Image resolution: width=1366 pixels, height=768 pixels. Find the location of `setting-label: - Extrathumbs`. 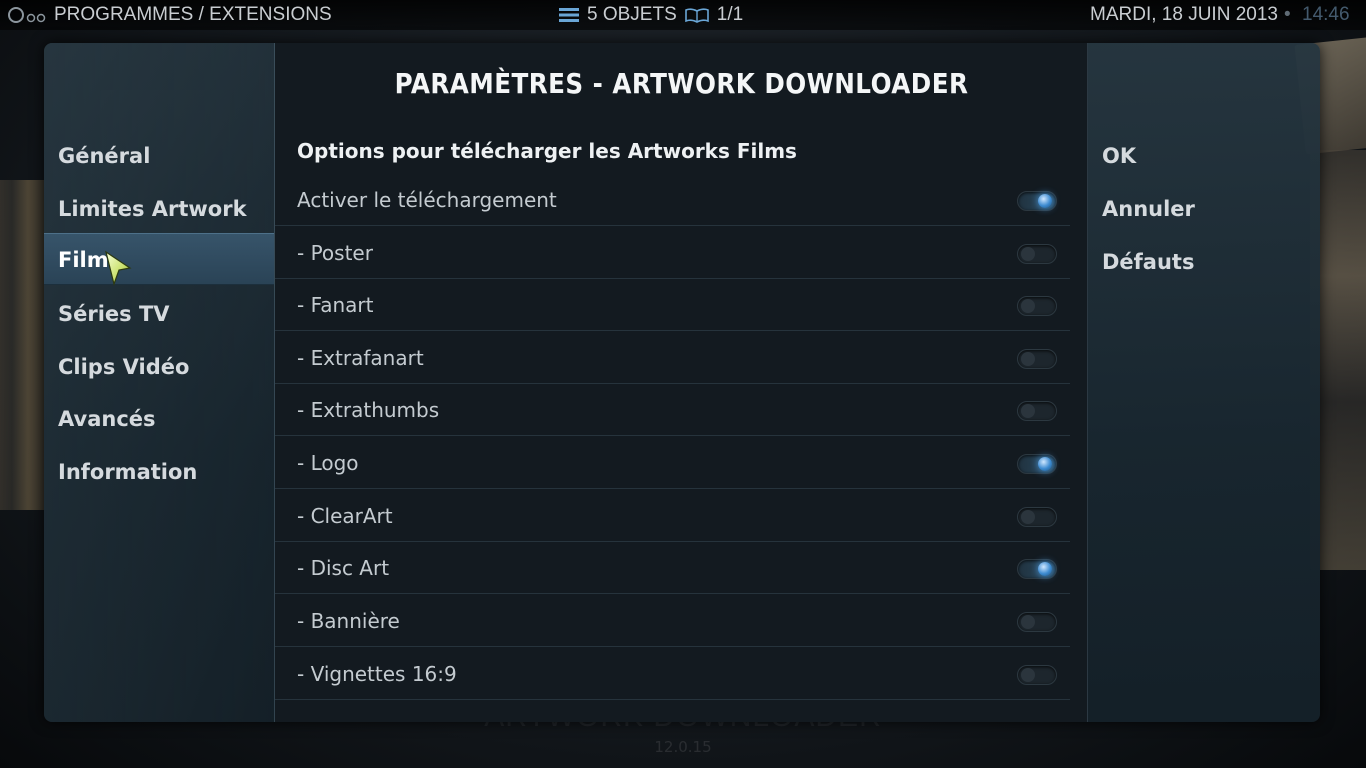

setting-label: - Extrathumbs is located at coordinates (368, 410).